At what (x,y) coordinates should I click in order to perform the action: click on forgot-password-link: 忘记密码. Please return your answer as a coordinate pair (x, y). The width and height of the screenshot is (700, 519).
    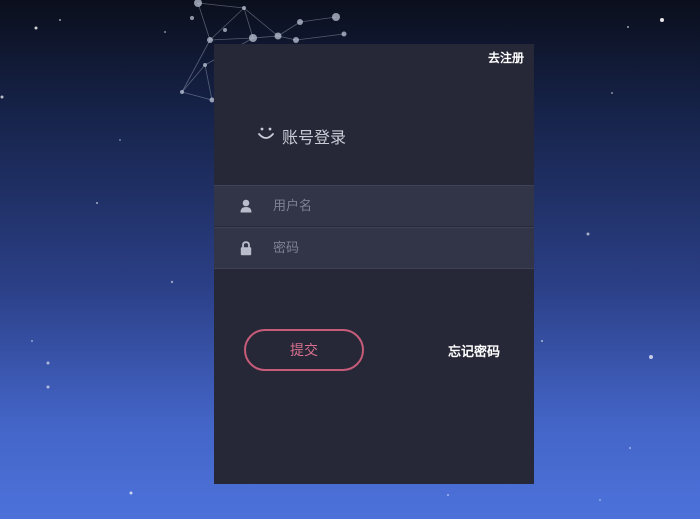
    Looking at the image, I should click on (474, 350).